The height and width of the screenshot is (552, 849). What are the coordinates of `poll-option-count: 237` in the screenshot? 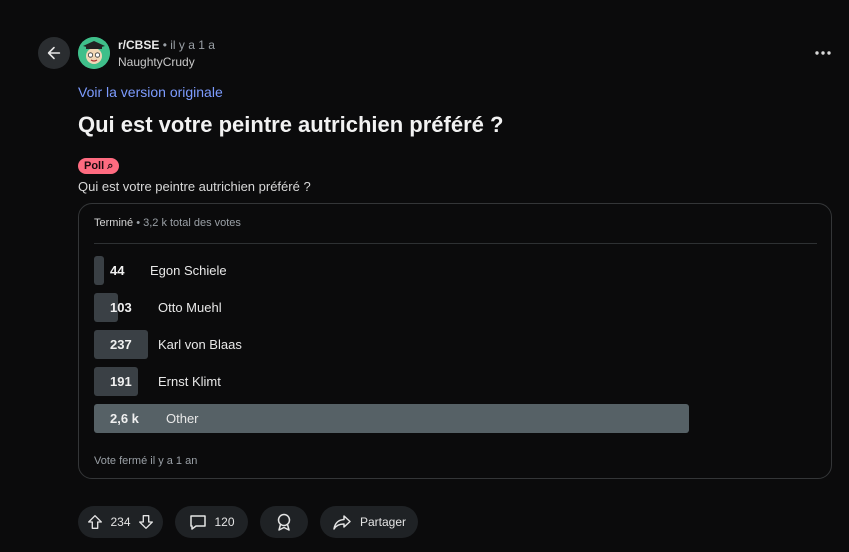 It's located at (121, 344).